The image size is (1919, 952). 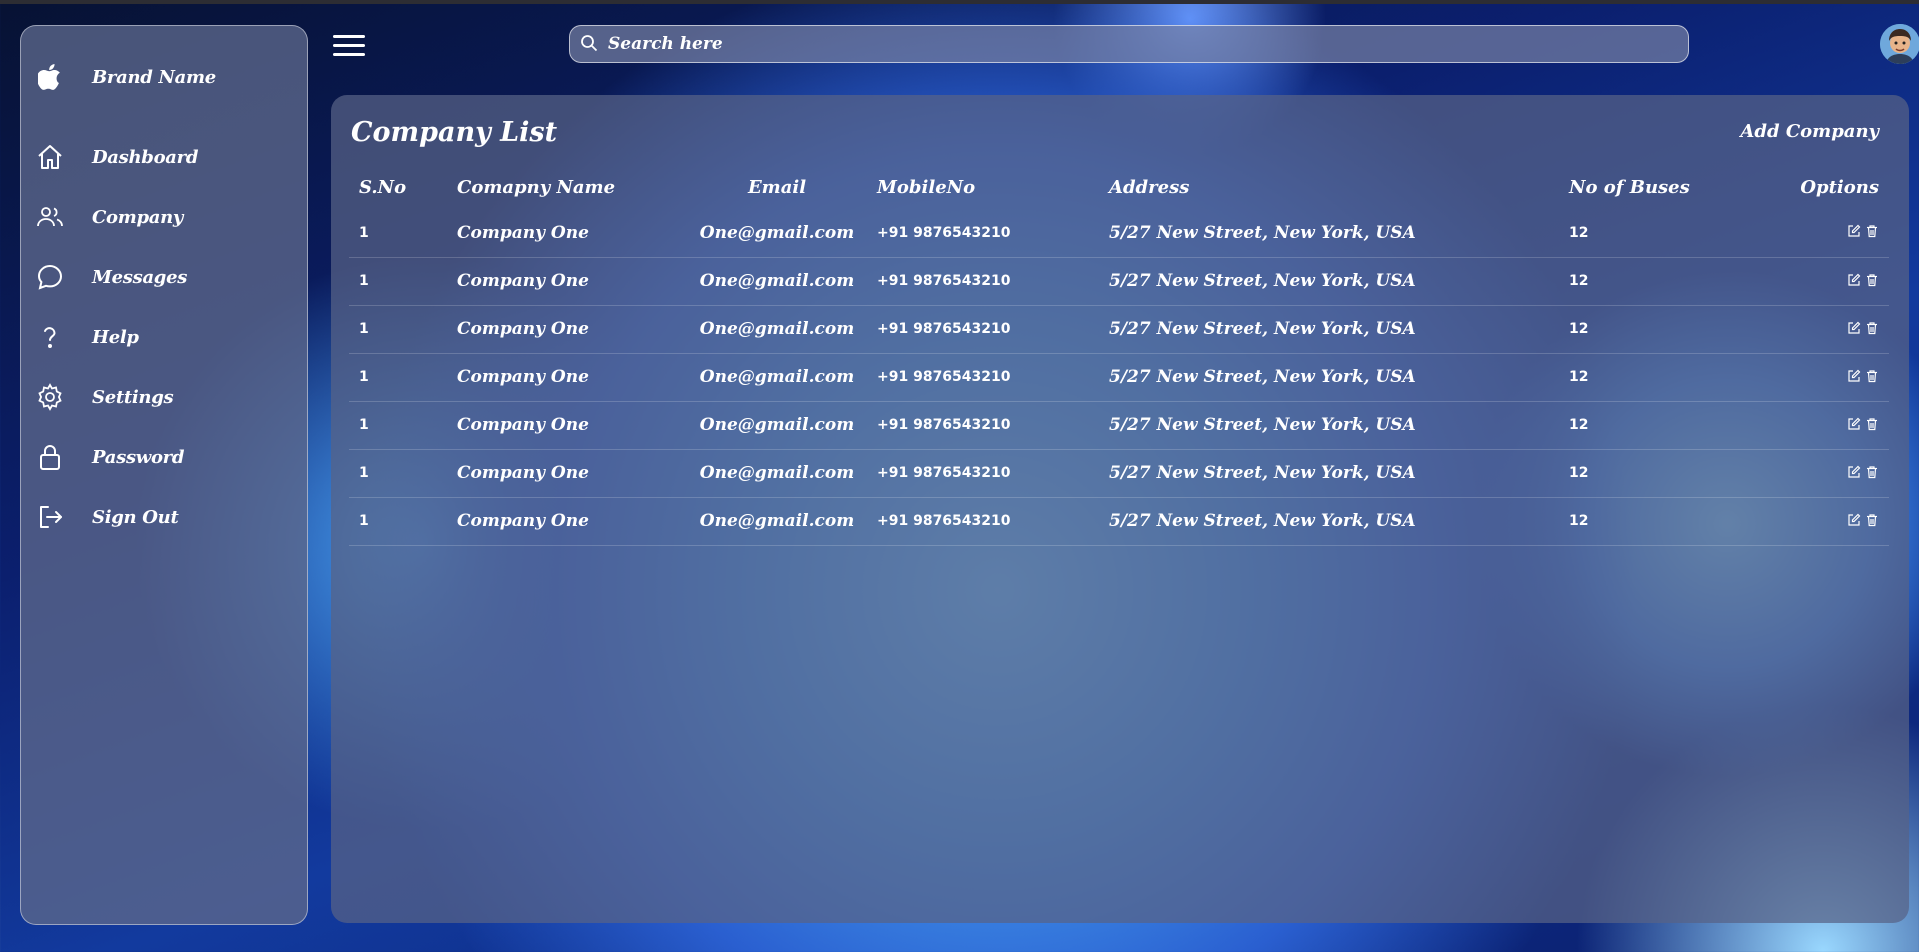 I want to click on sidebar-item-label: Sign Out, so click(x=135, y=517).